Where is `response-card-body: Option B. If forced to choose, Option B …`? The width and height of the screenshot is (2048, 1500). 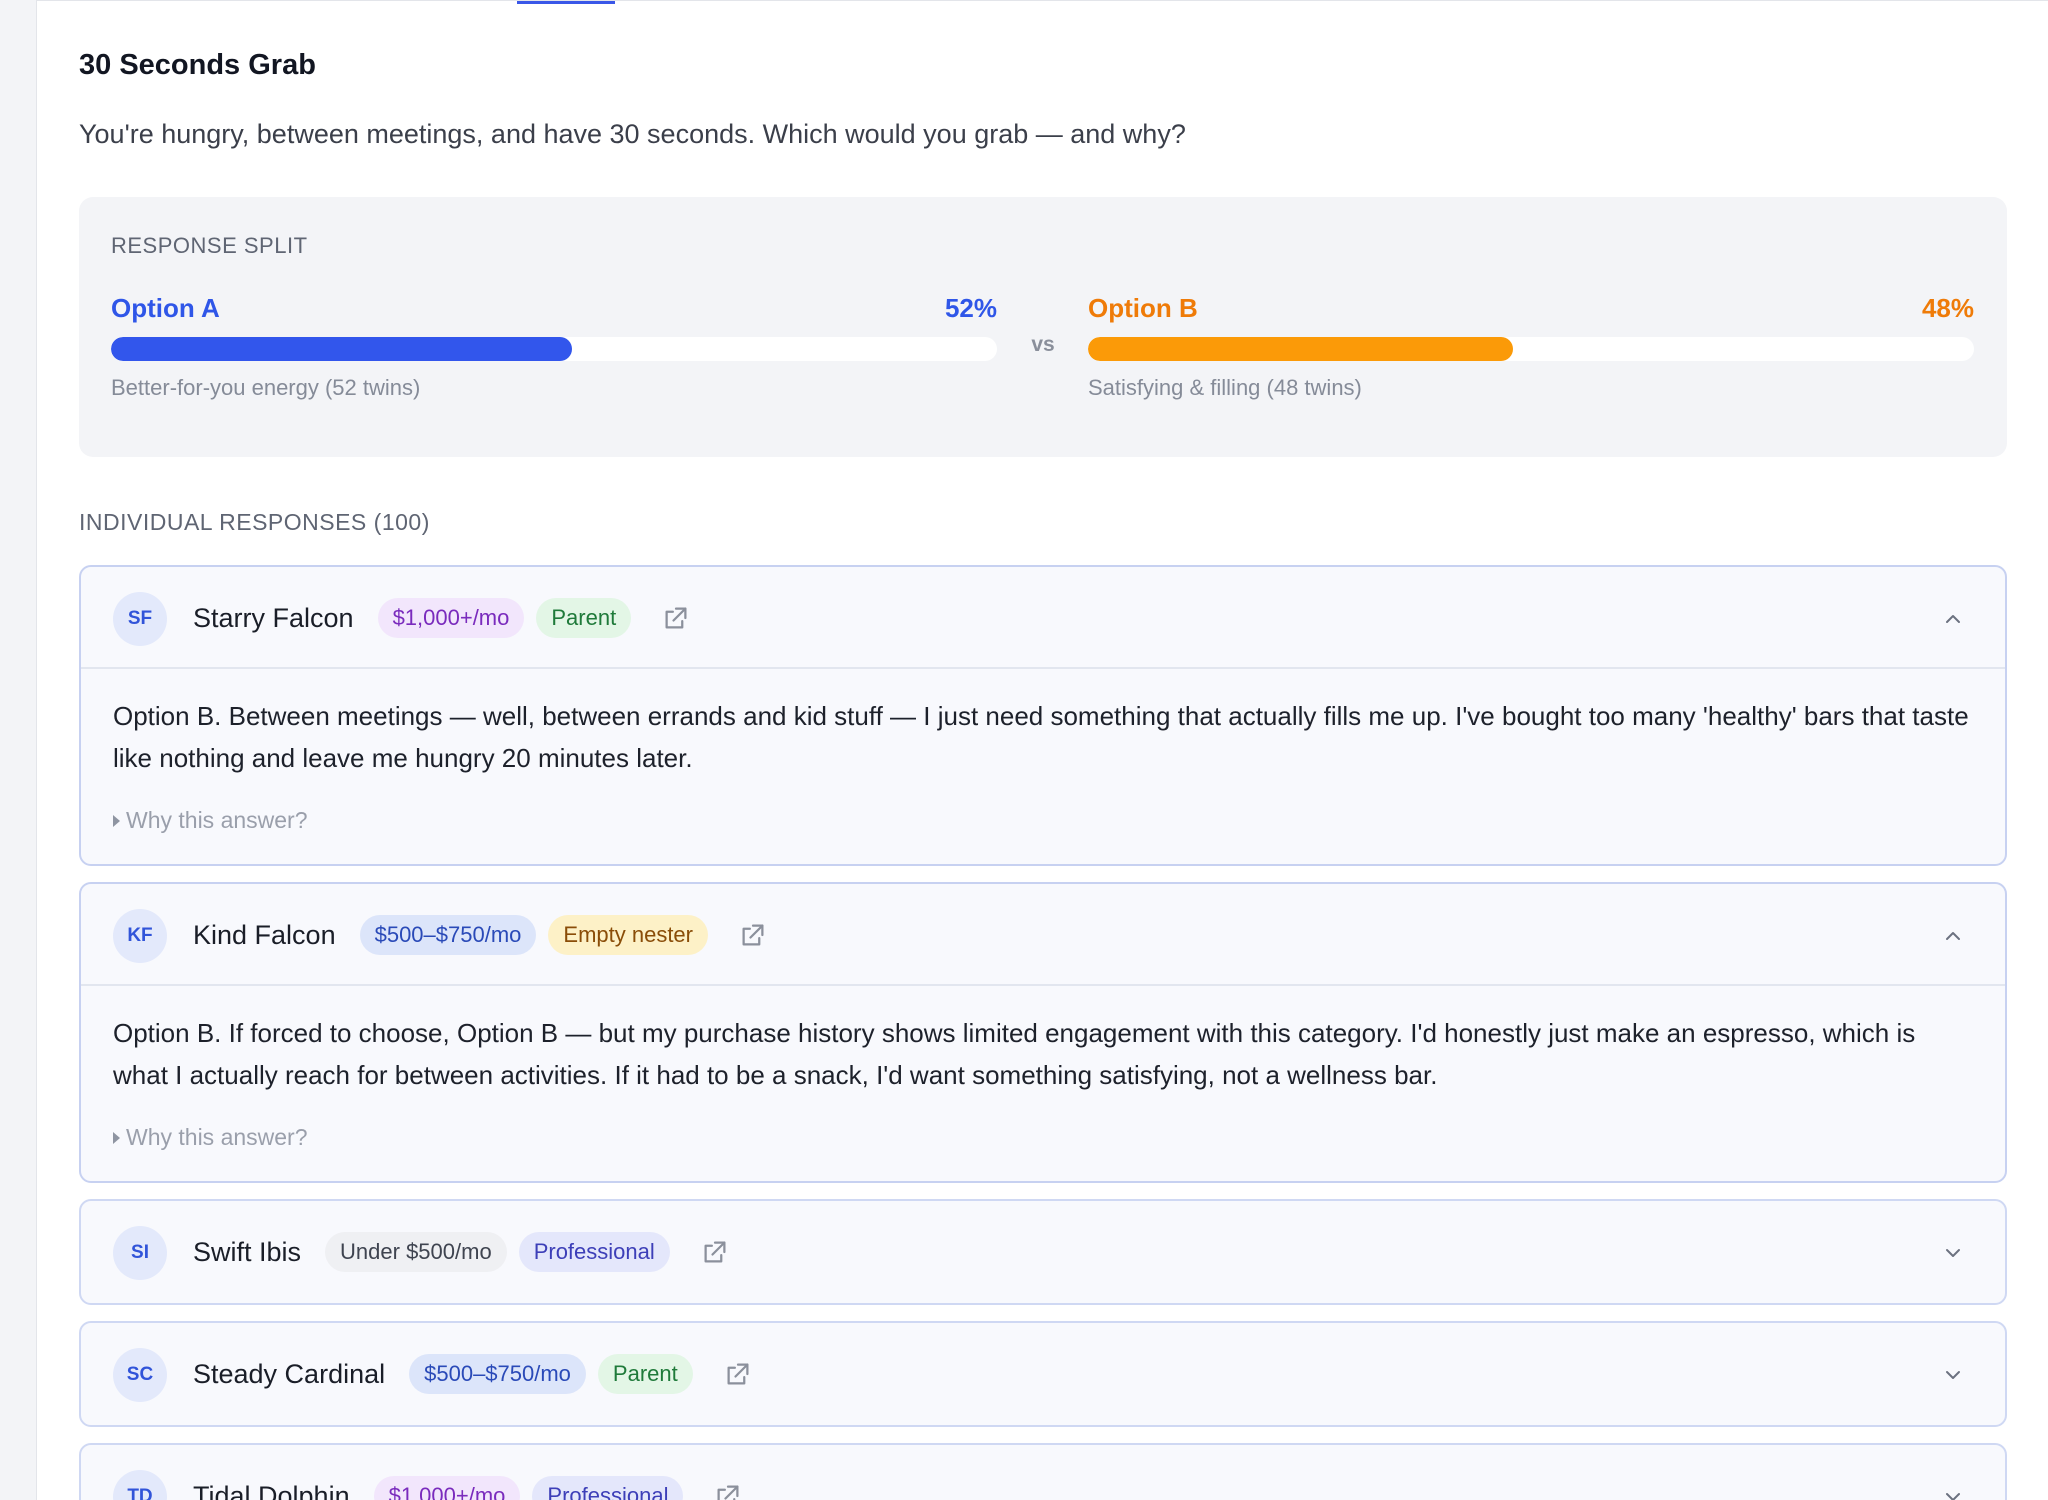 response-card-body: Option B. If forced to choose, Option B … is located at coordinates (1043, 1083).